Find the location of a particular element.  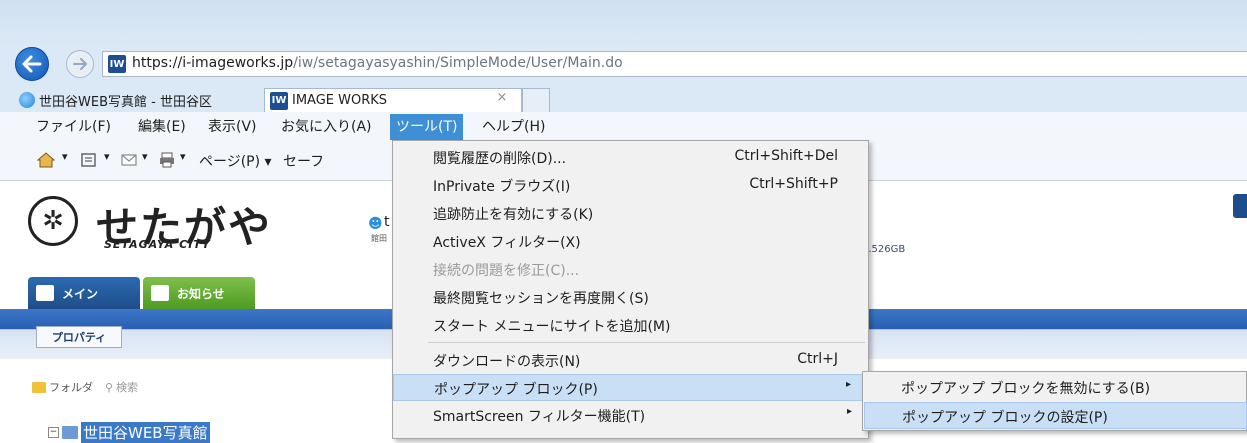

tab-label: IMAGE WORKS is located at coordinates (340, 100).